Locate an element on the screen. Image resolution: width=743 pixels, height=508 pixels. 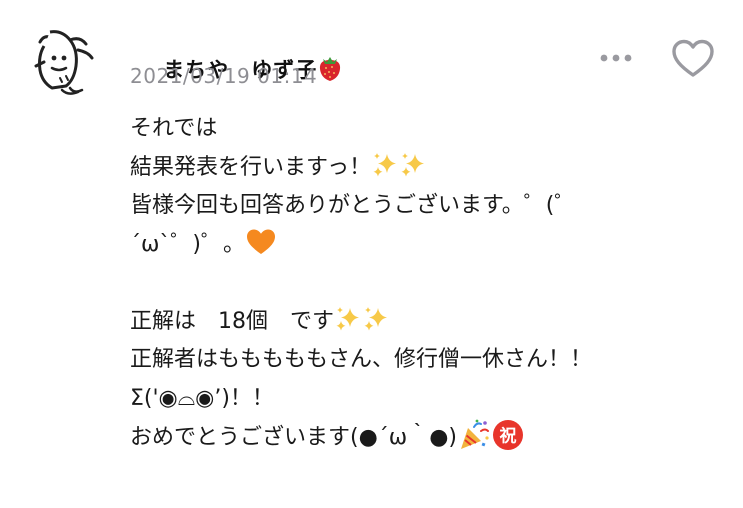
more-options-button is located at coordinates (616, 58).